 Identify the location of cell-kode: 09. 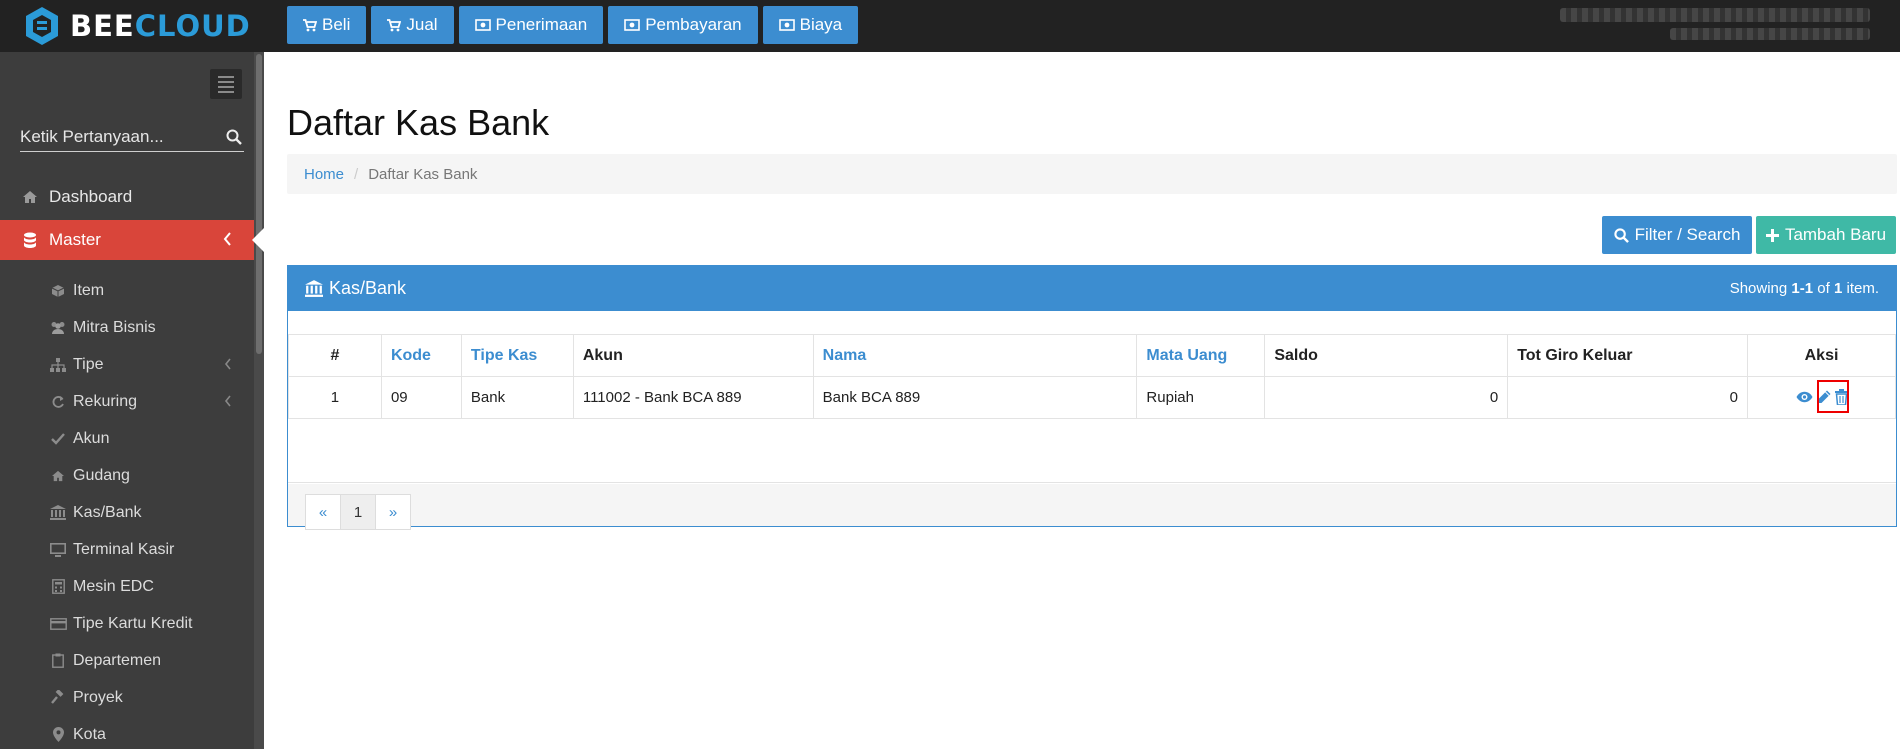
(421, 397).